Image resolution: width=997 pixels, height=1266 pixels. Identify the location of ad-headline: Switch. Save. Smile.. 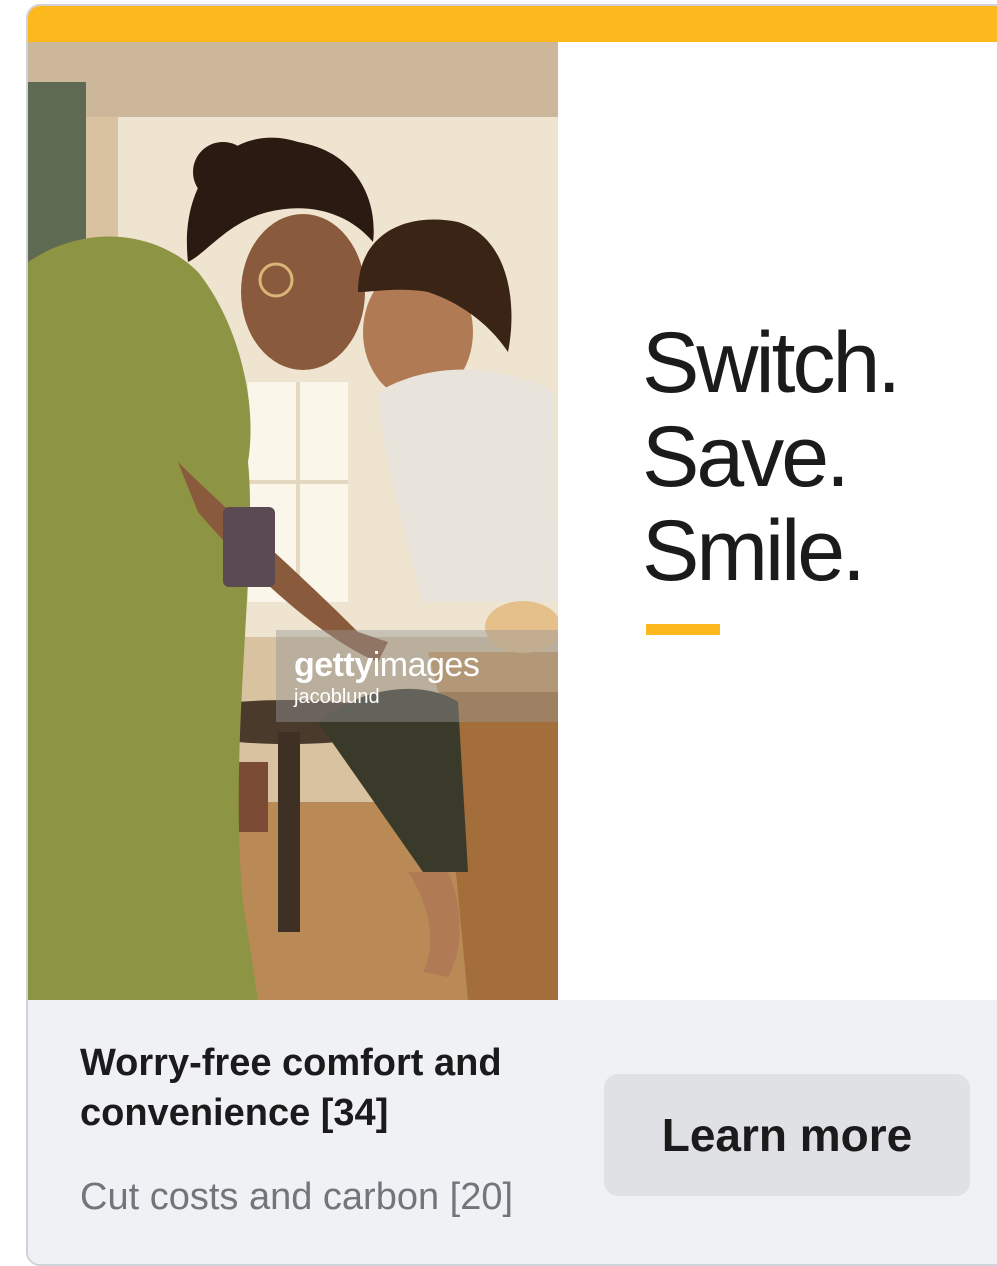
(771, 457).